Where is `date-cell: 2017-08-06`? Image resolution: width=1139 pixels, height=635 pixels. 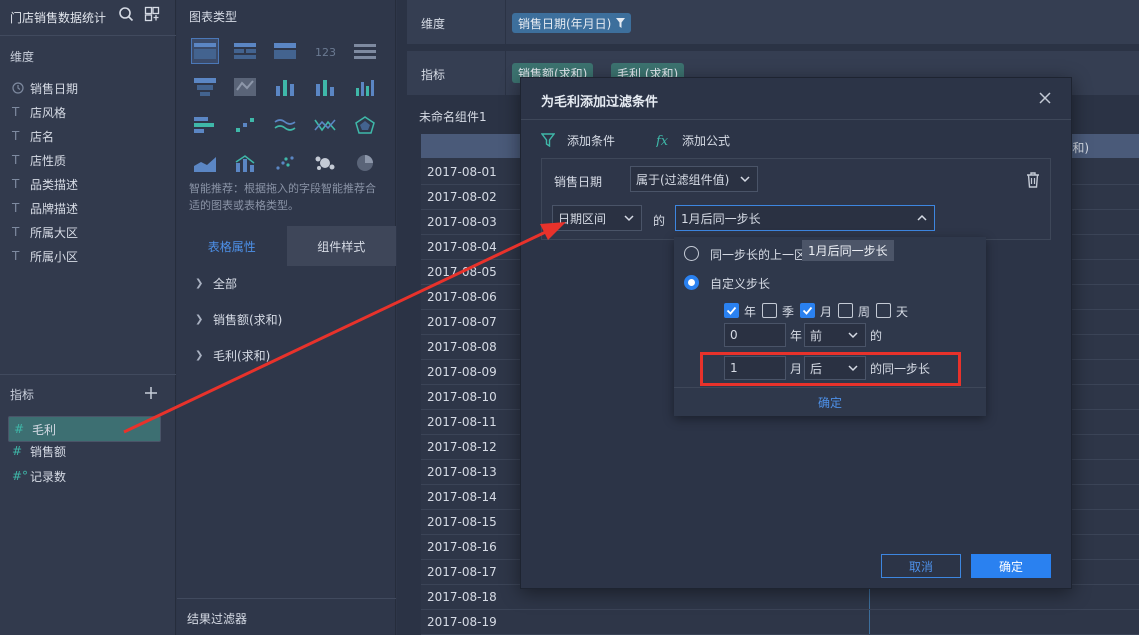 date-cell: 2017-08-06 is located at coordinates (462, 297).